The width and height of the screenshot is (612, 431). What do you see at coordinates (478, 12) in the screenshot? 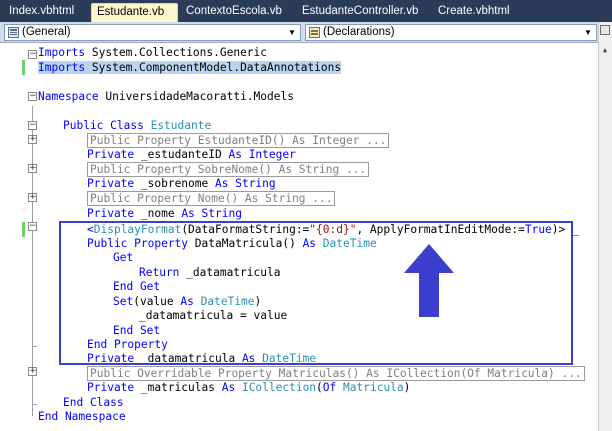
I see `tab-create-vbhtml: Create.vbhtml` at bounding box center [478, 12].